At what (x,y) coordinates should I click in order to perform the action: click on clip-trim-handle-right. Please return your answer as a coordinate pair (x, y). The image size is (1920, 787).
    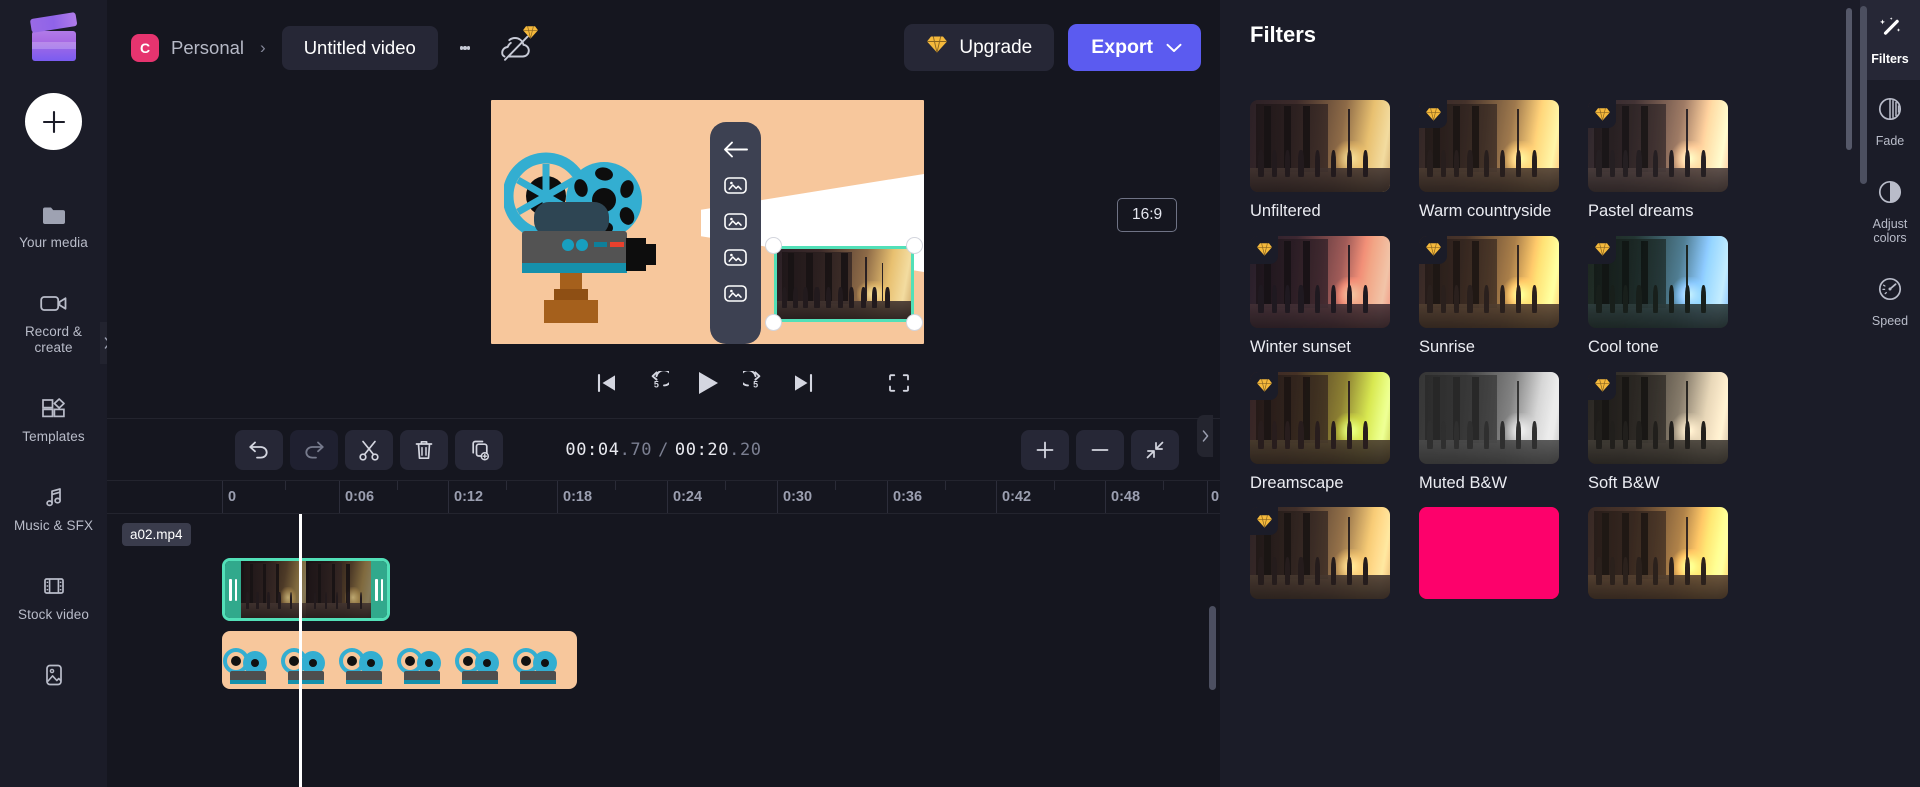
    Looking at the image, I should click on (379, 589).